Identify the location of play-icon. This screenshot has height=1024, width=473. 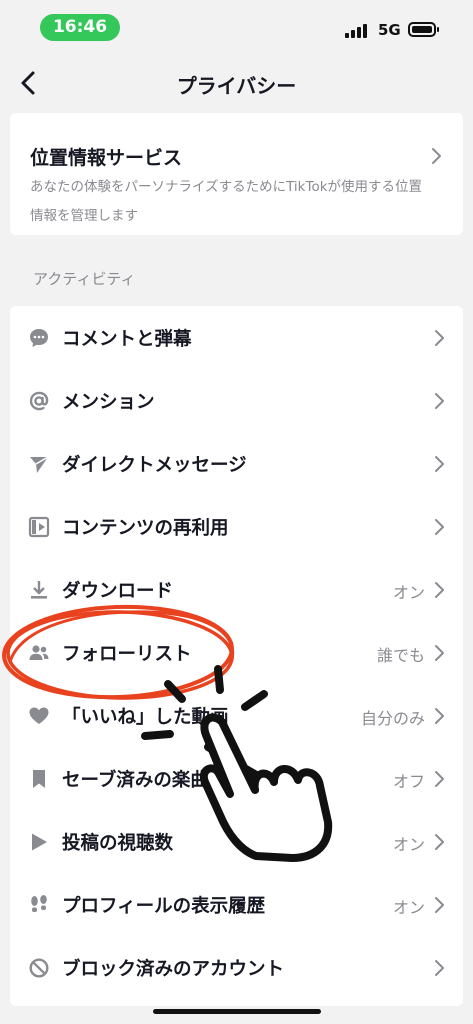
(39, 842).